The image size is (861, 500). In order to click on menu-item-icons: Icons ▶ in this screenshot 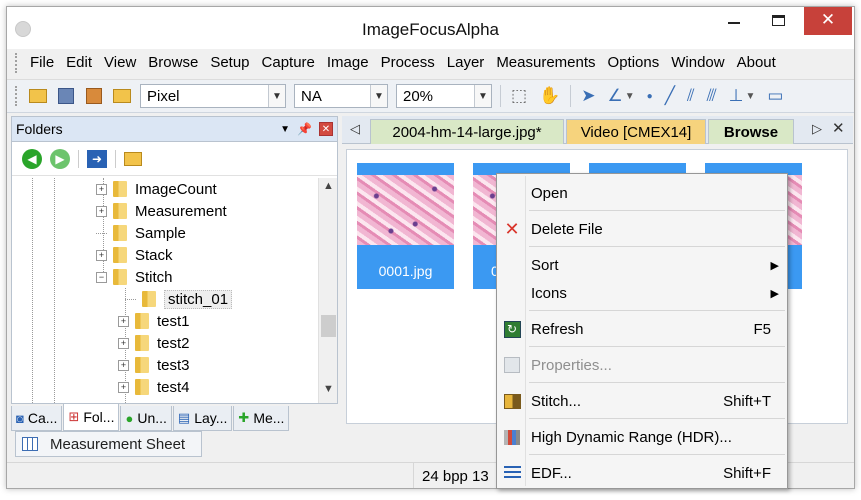, I will do `click(642, 293)`.